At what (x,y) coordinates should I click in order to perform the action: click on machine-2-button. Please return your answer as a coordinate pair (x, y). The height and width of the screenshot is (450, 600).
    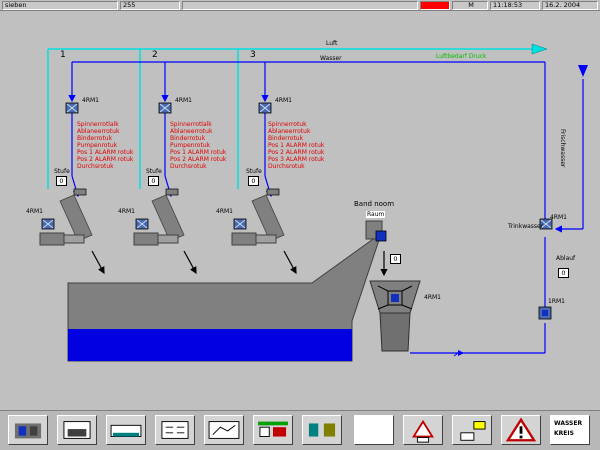
    Looking at the image, I should click on (126, 430).